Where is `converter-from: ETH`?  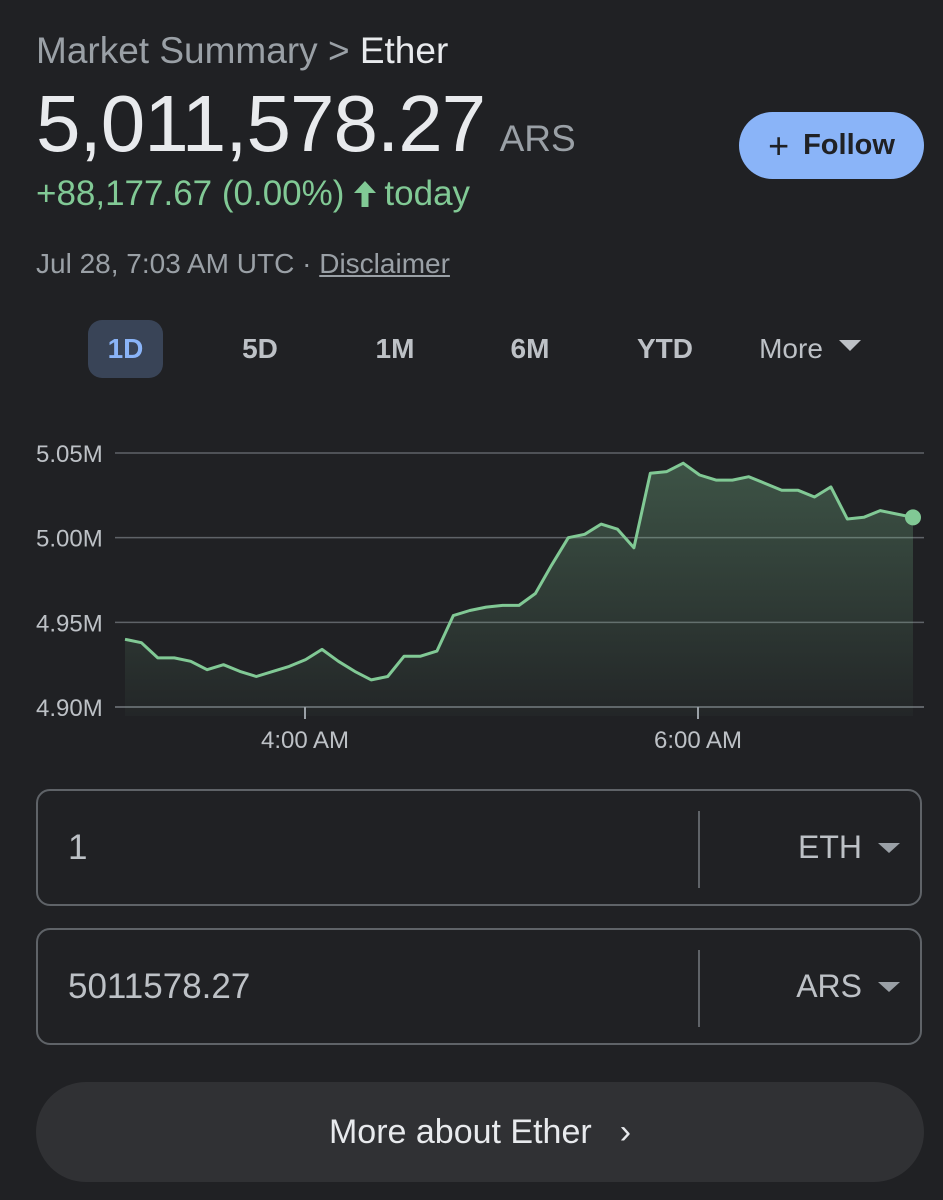 converter-from: ETH is located at coordinates (479, 847).